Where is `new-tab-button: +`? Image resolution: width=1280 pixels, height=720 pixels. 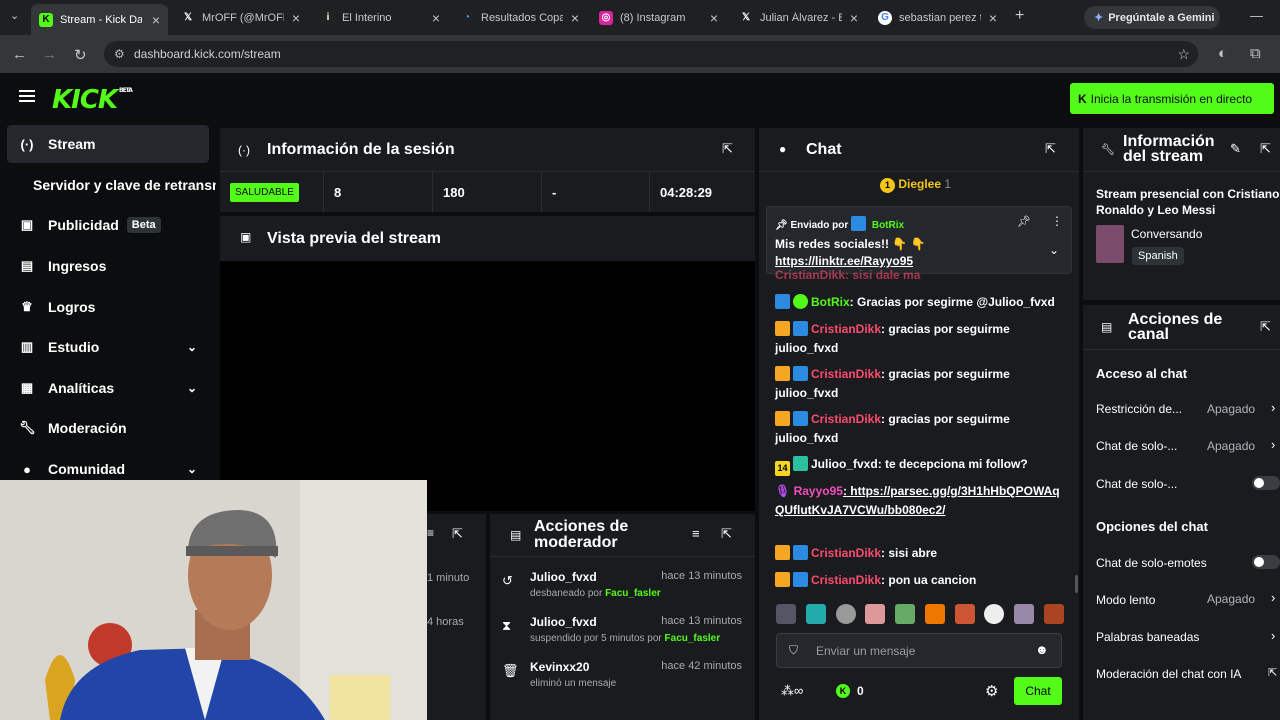
new-tab-button: + is located at coordinates (1019, 16).